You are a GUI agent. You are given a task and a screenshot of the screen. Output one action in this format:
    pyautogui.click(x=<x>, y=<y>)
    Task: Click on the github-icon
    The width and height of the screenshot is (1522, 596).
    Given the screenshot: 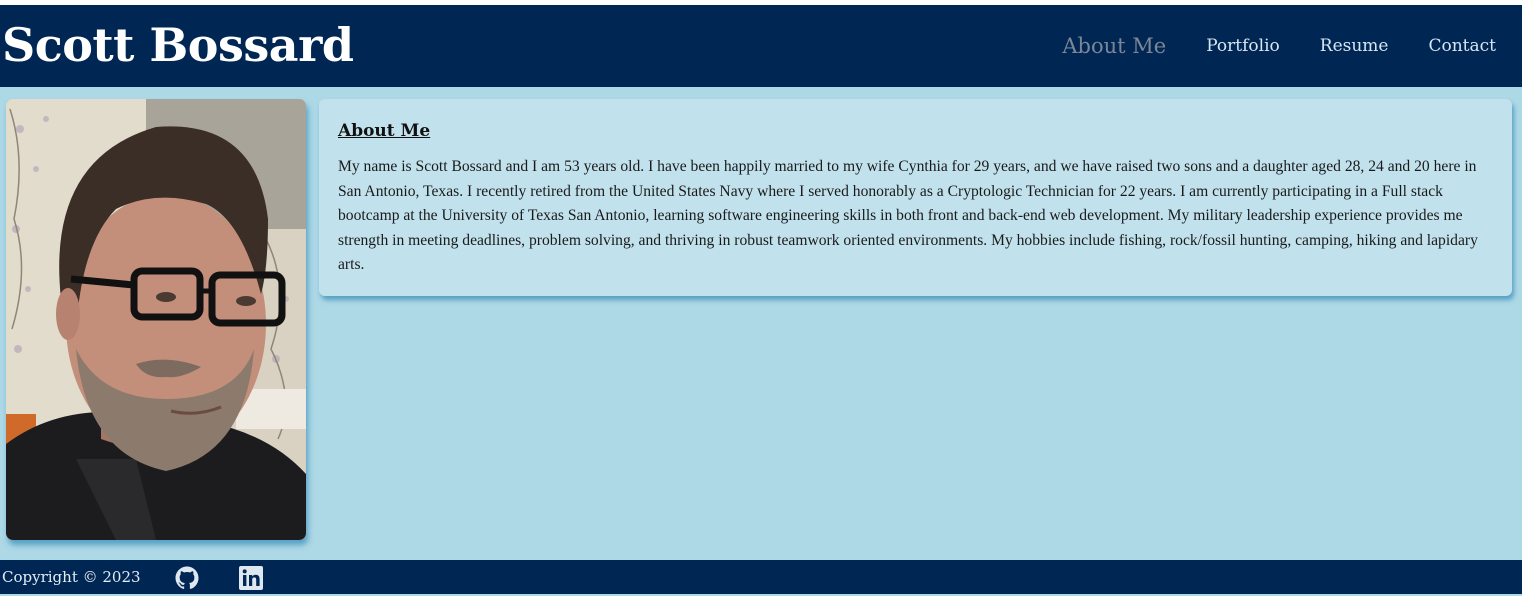 What is the action you would take?
    pyautogui.click(x=187, y=578)
    